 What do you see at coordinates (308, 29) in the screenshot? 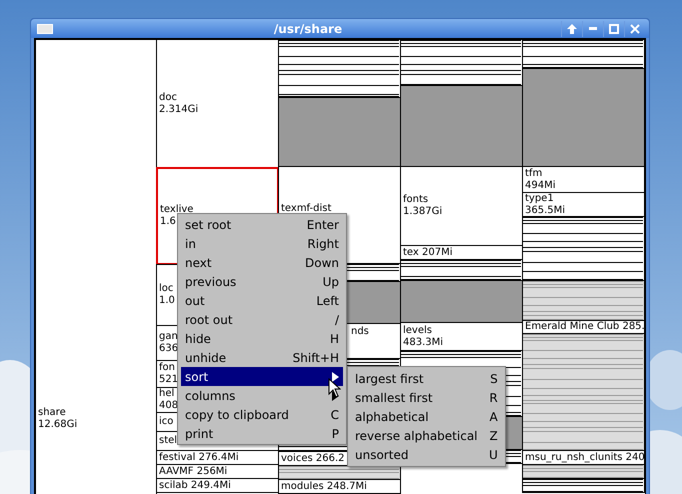
I see `window-title: /usr/share` at bounding box center [308, 29].